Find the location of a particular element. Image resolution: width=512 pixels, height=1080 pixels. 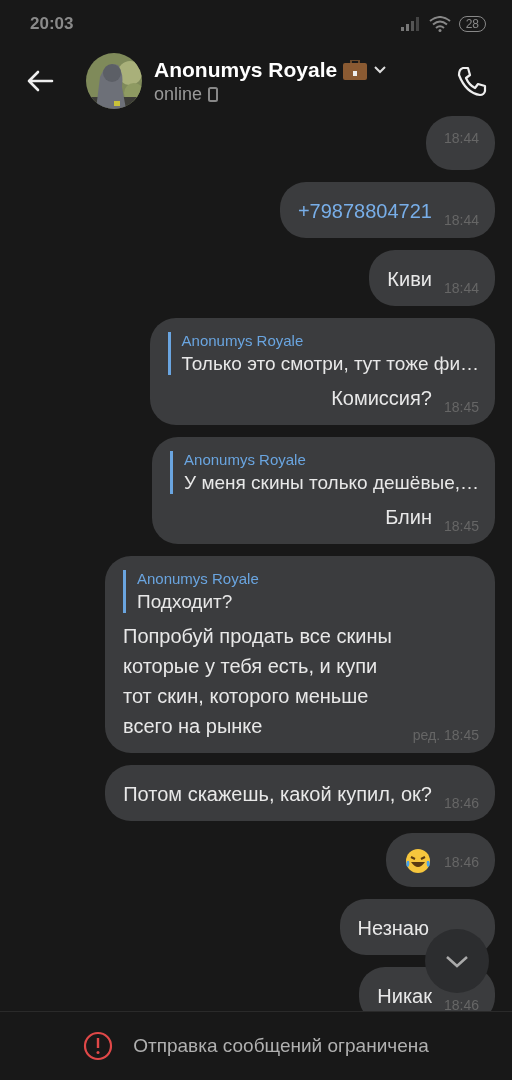

wifi-icon is located at coordinates (439, 24).